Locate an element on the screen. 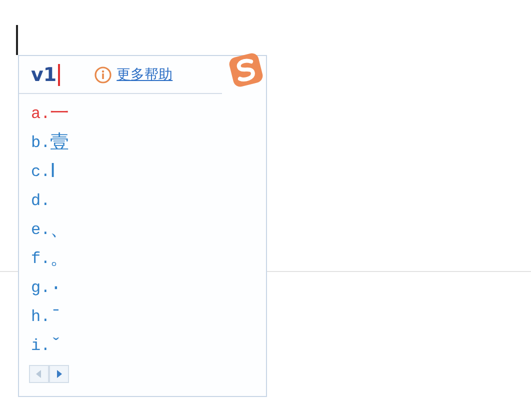 The height and width of the screenshot is (400, 531). info-icon is located at coordinates (103, 75).